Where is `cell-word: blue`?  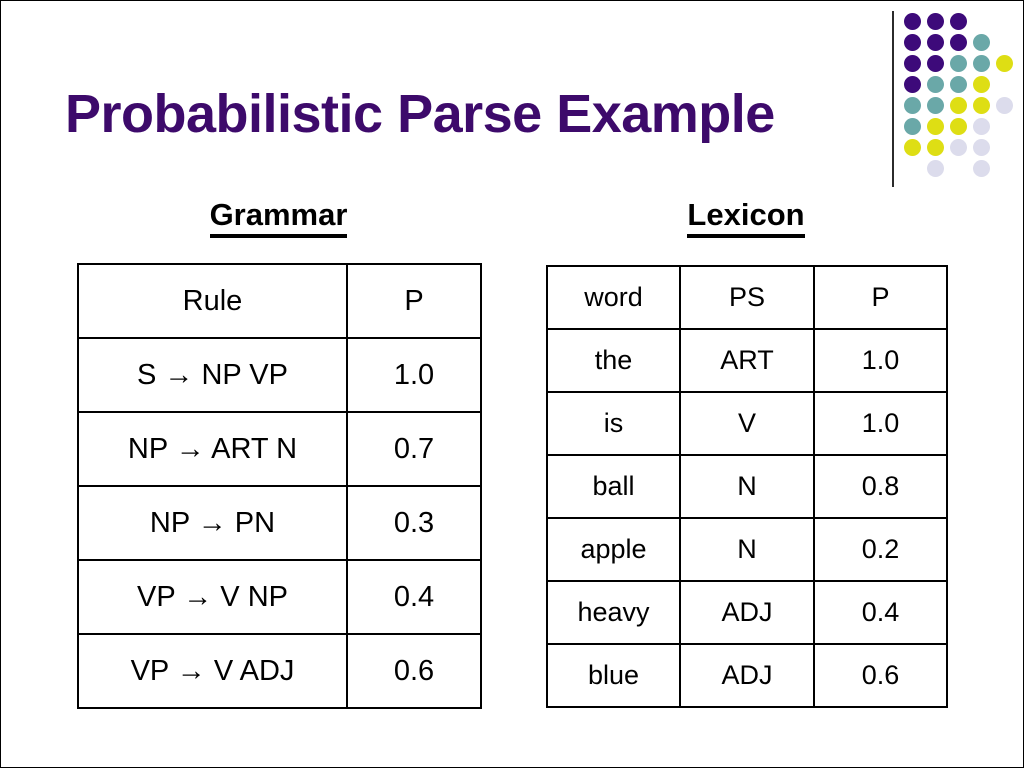
cell-word: blue is located at coordinates (613, 675).